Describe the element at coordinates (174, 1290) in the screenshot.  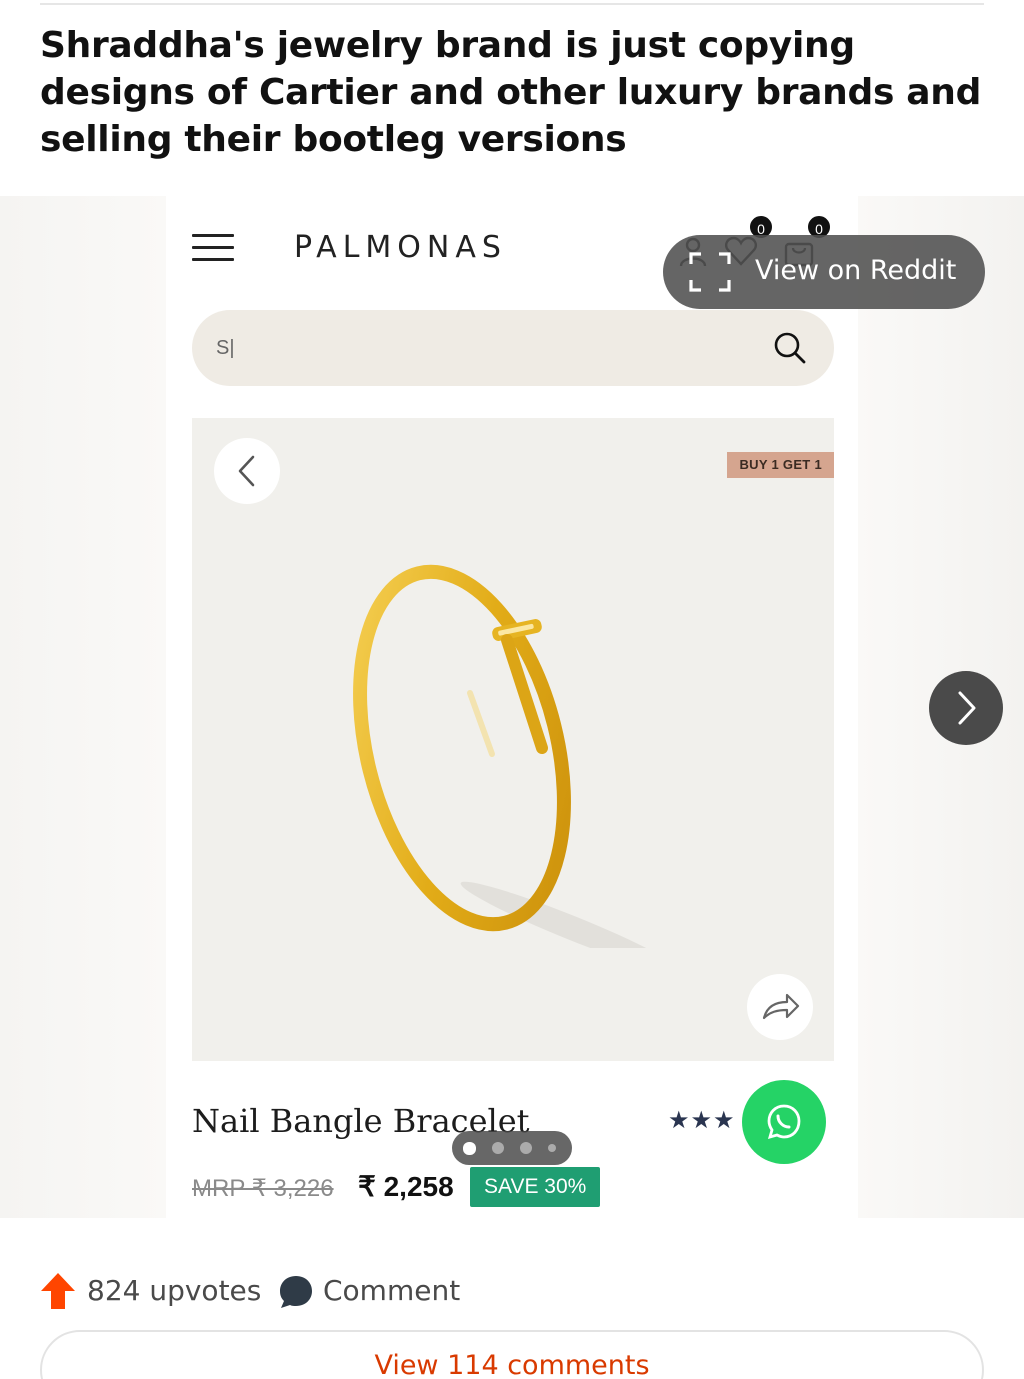
I see `upvote-count: 824 upvotes` at that location.